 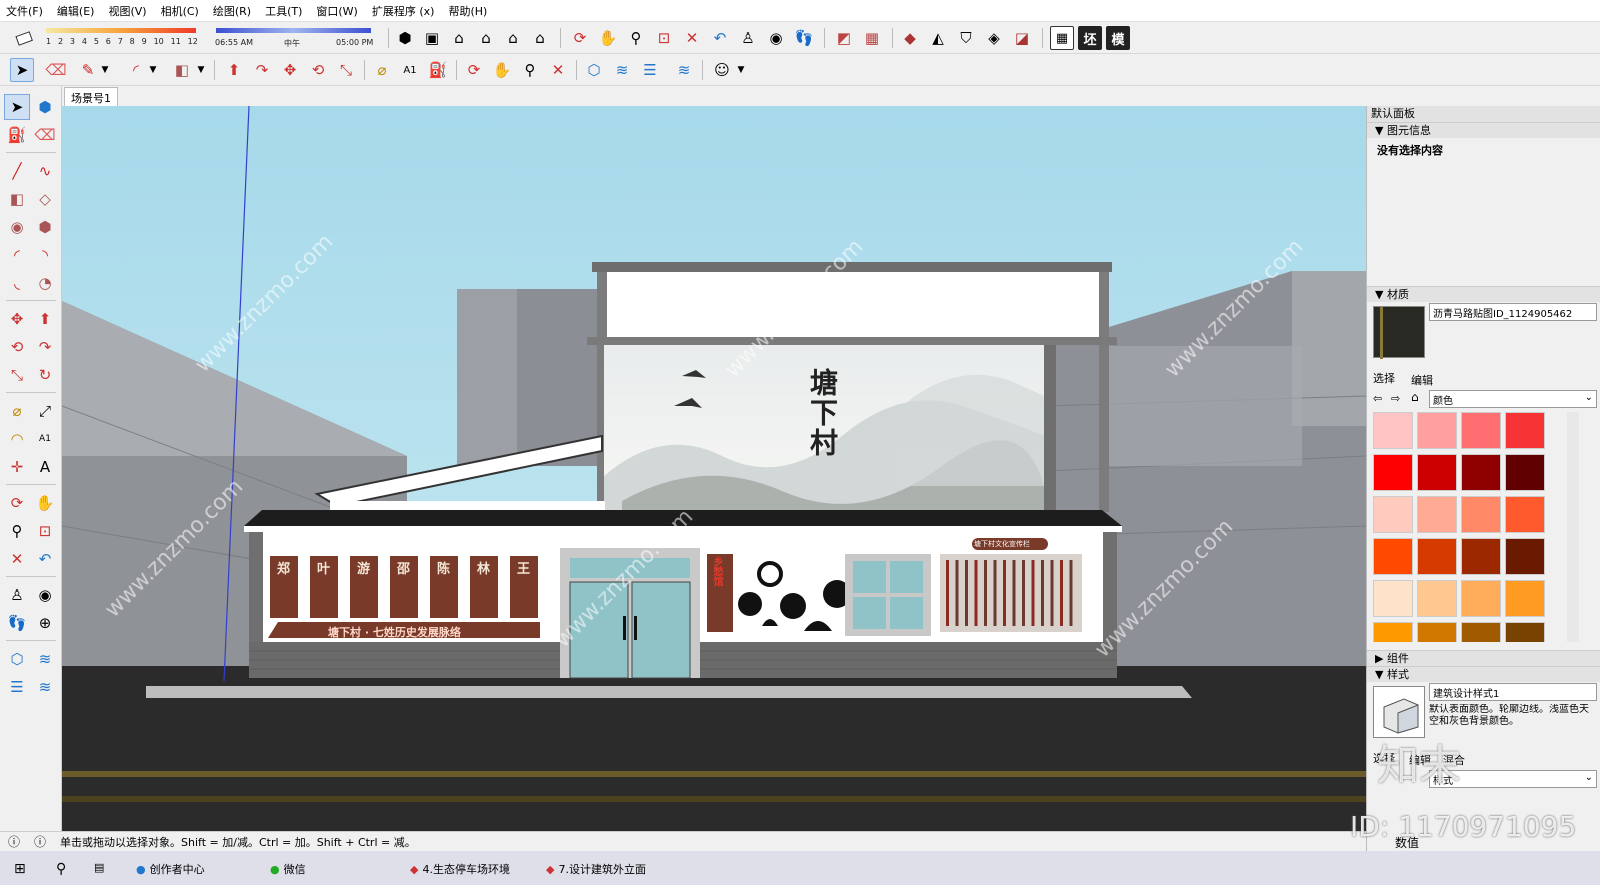 What do you see at coordinates (14, 841) in the screenshot?
I see `georeference-icon: ⓘ` at bounding box center [14, 841].